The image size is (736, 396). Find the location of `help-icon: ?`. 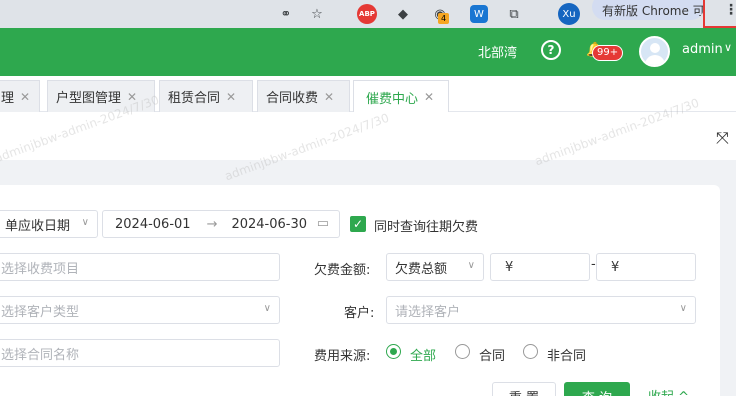

help-icon: ? is located at coordinates (551, 50).